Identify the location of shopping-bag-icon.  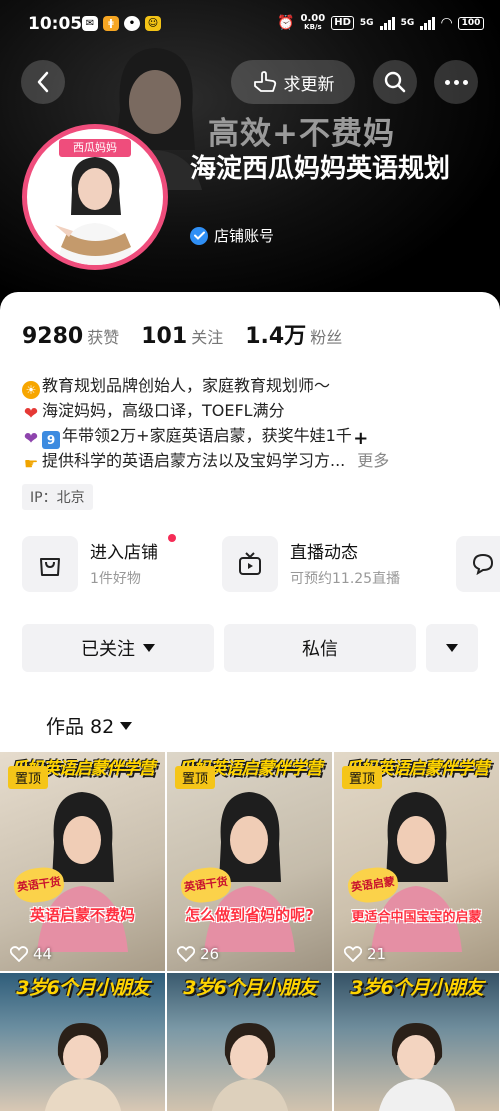
(50, 567).